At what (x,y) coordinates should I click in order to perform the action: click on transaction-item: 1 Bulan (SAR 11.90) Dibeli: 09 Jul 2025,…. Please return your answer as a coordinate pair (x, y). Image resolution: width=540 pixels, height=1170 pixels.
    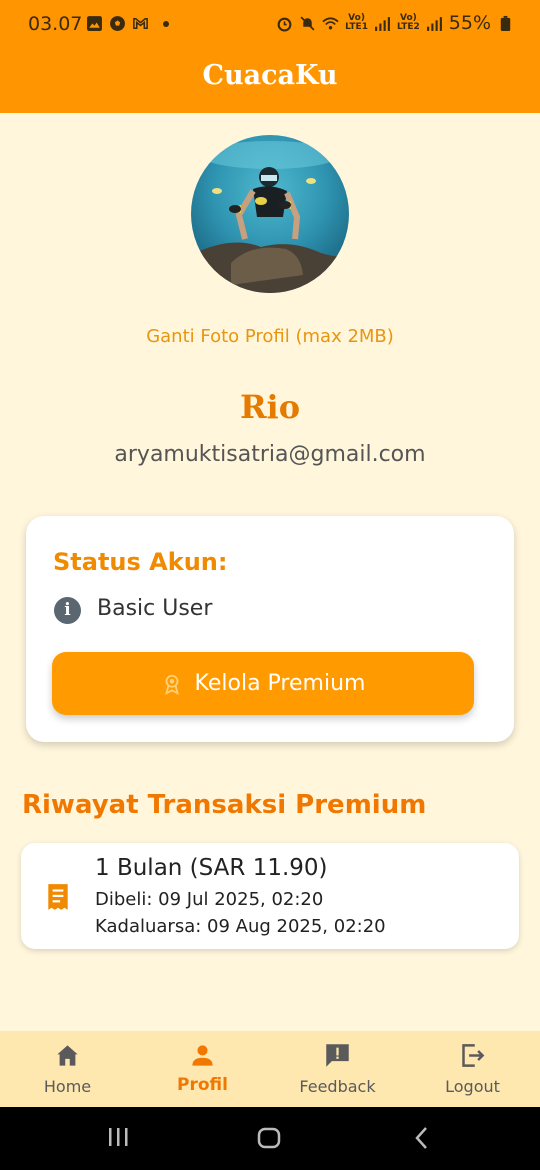
    Looking at the image, I should click on (270, 896).